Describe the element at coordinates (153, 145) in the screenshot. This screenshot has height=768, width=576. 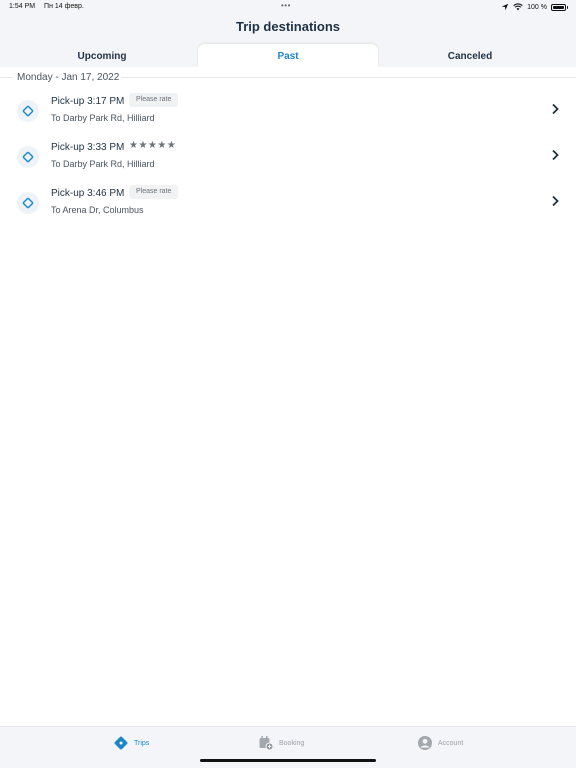
I see `star-rating: ★★★★★` at that location.